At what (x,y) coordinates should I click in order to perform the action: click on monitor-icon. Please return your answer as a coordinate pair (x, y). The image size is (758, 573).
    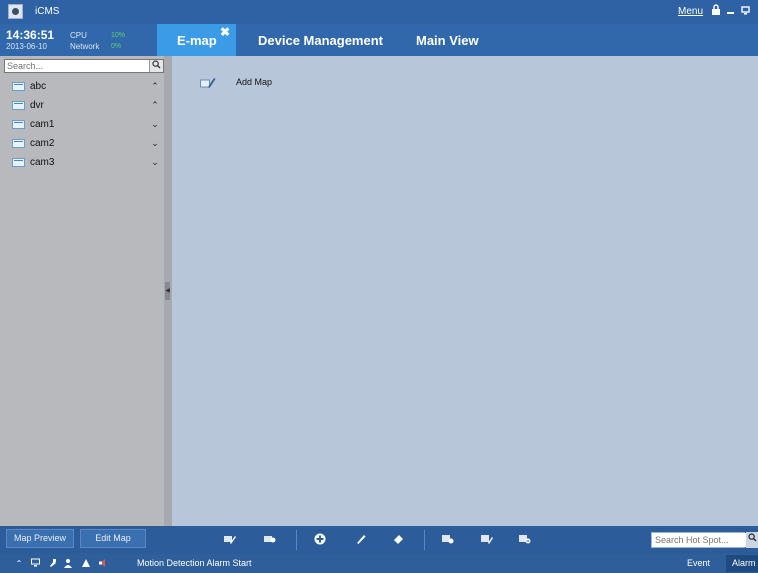
    Looking at the image, I should click on (35, 563).